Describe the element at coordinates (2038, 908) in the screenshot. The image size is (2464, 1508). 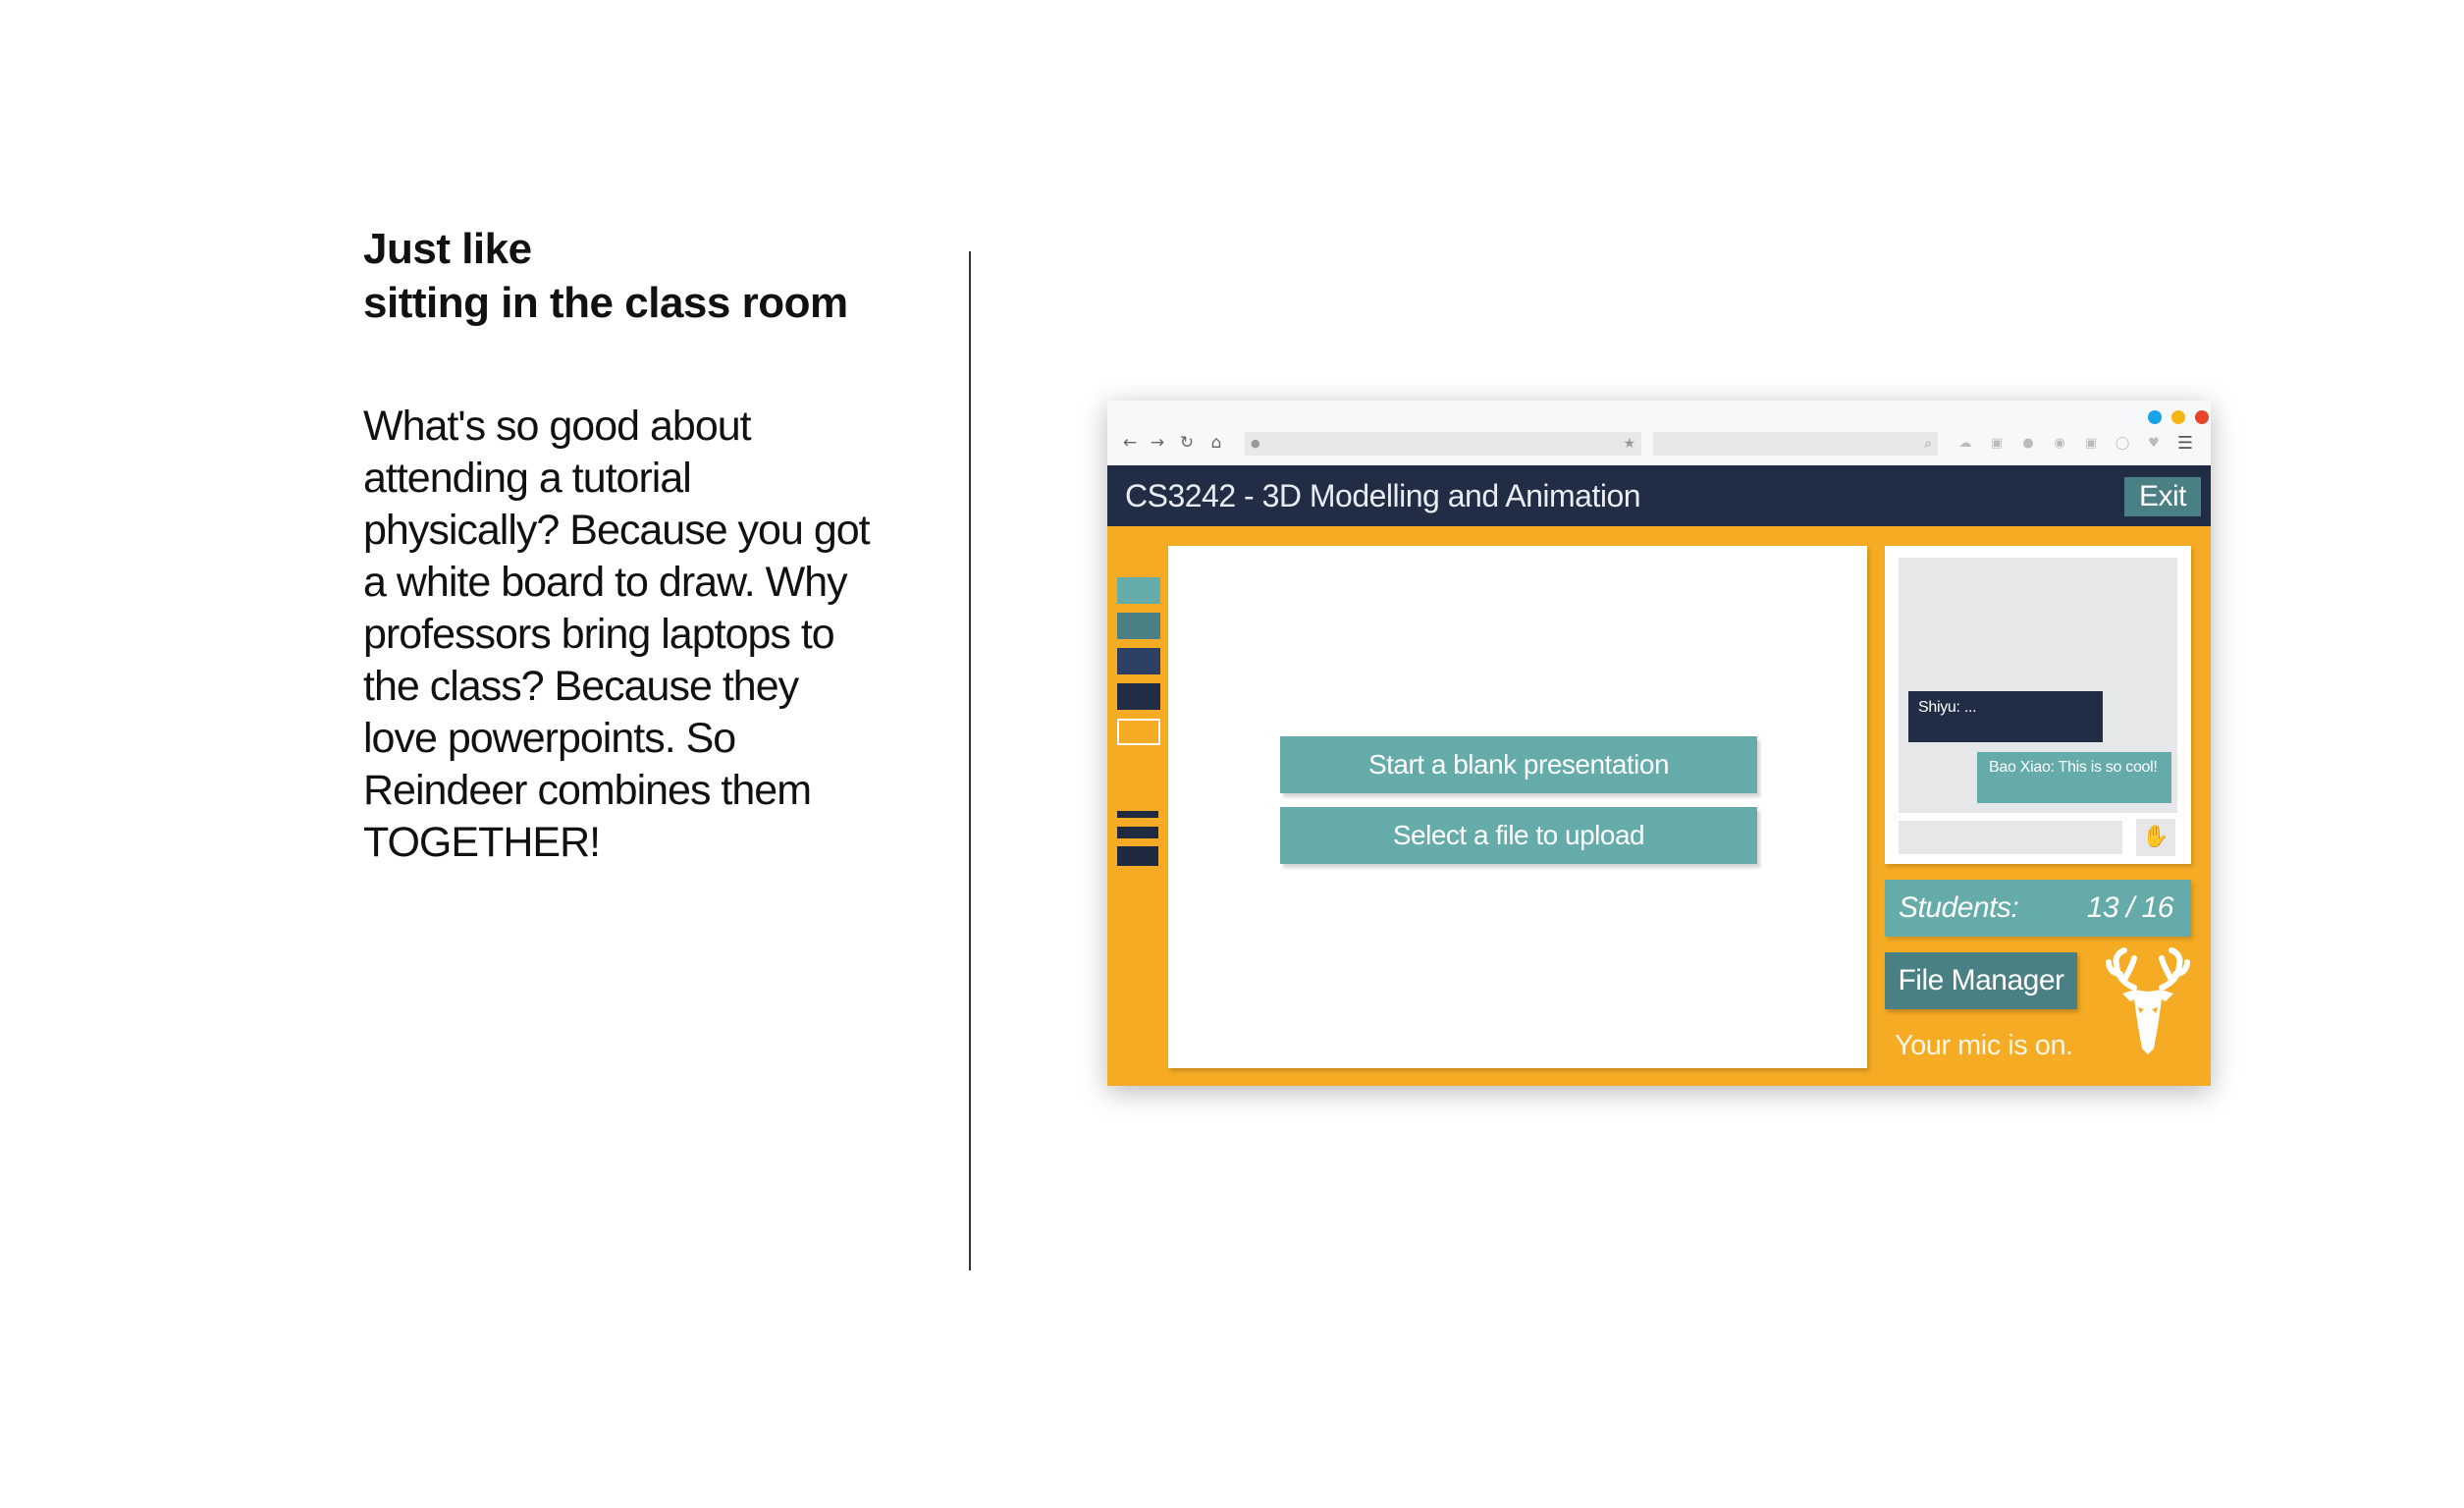
I see `students-counter: Students: 13 / 16` at that location.